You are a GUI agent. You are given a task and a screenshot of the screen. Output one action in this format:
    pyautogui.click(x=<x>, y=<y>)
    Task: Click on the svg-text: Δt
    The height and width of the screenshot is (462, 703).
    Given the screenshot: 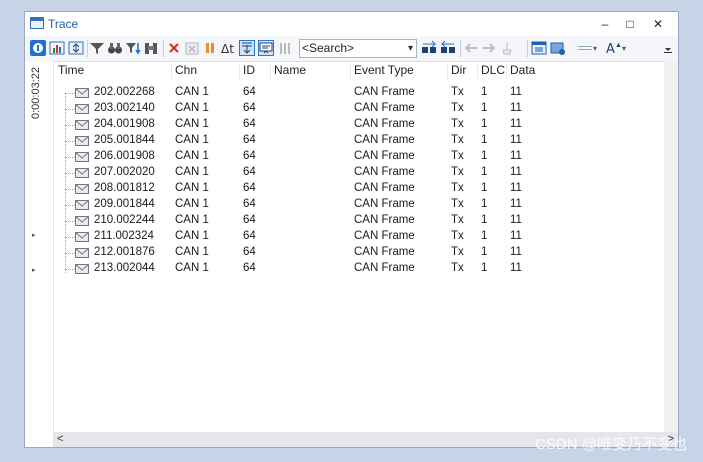 What is the action you would take?
    pyautogui.click(x=227, y=49)
    